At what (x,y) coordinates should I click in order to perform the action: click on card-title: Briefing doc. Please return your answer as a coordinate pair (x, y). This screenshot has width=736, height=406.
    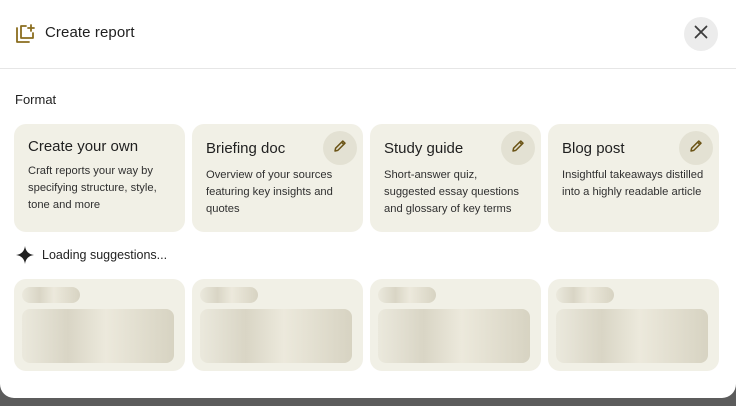
    Looking at the image, I should click on (246, 148).